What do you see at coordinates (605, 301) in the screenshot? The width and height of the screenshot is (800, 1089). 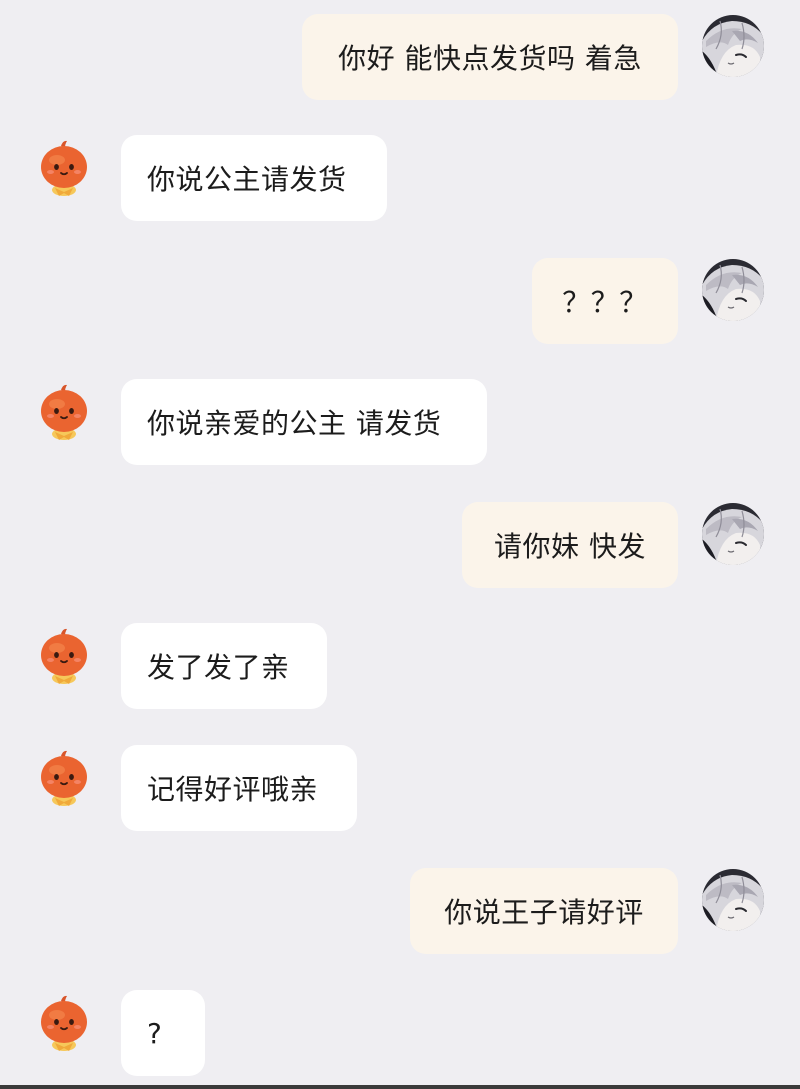 I see `message-bubble-outgoing: ？？？` at bounding box center [605, 301].